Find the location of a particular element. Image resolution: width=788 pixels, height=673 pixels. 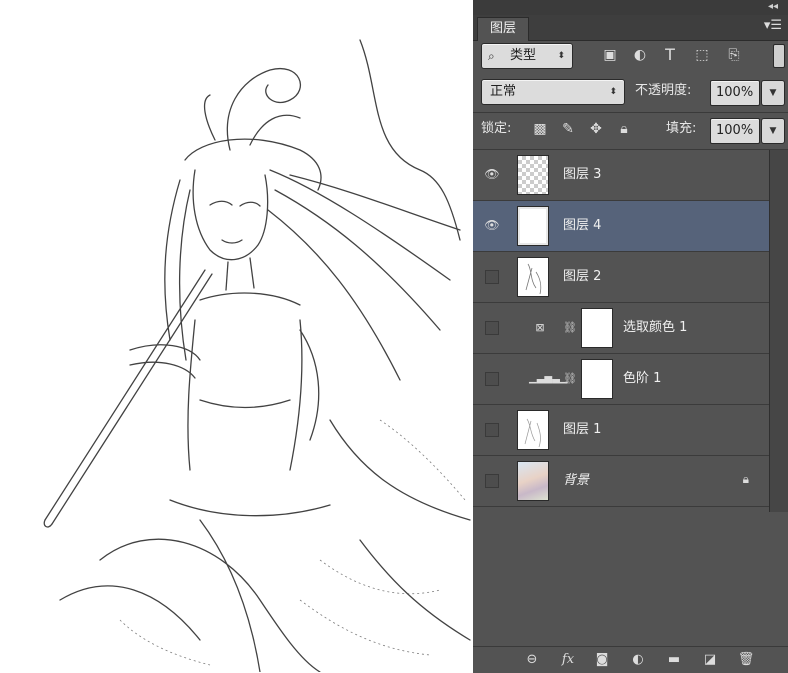

adjustment-filter-icon: ◐ is located at coordinates (640, 55).